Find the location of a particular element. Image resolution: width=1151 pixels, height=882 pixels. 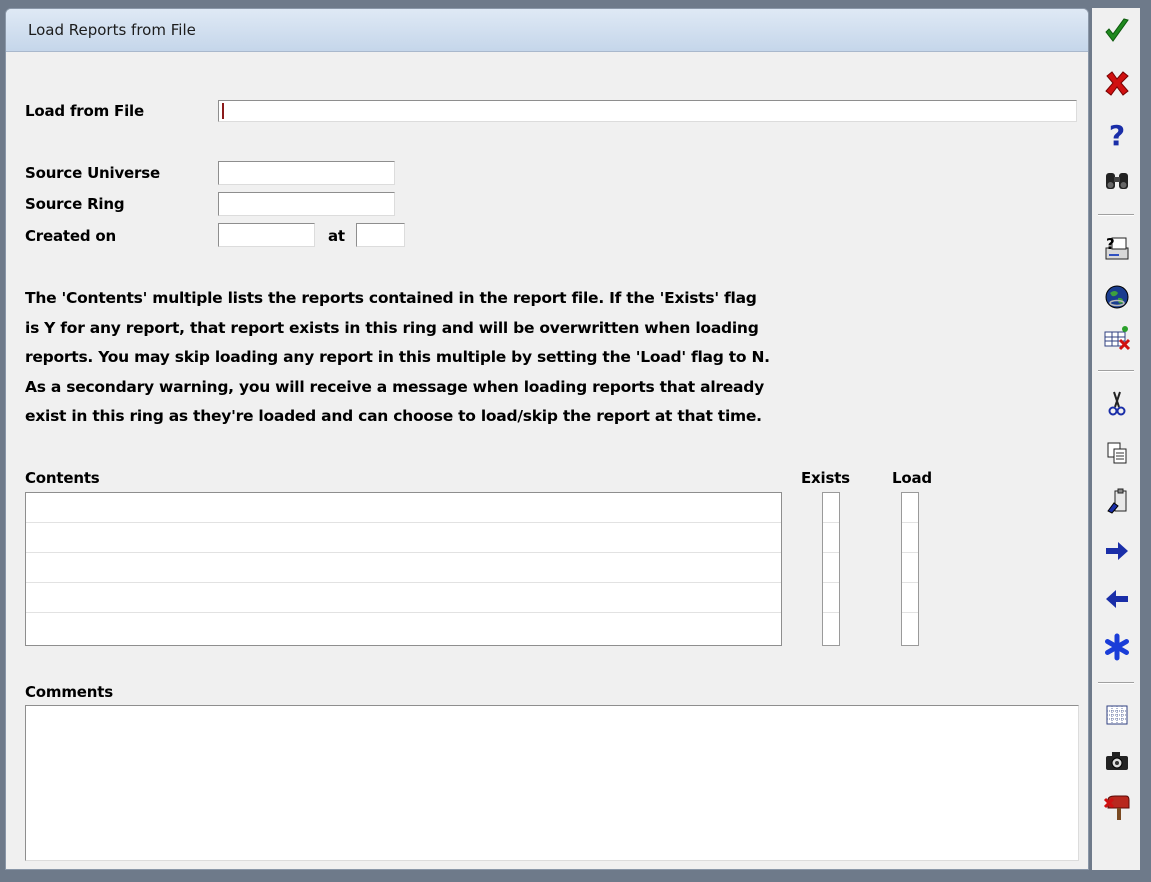

cancel-x-icon is located at coordinates (1117, 83).